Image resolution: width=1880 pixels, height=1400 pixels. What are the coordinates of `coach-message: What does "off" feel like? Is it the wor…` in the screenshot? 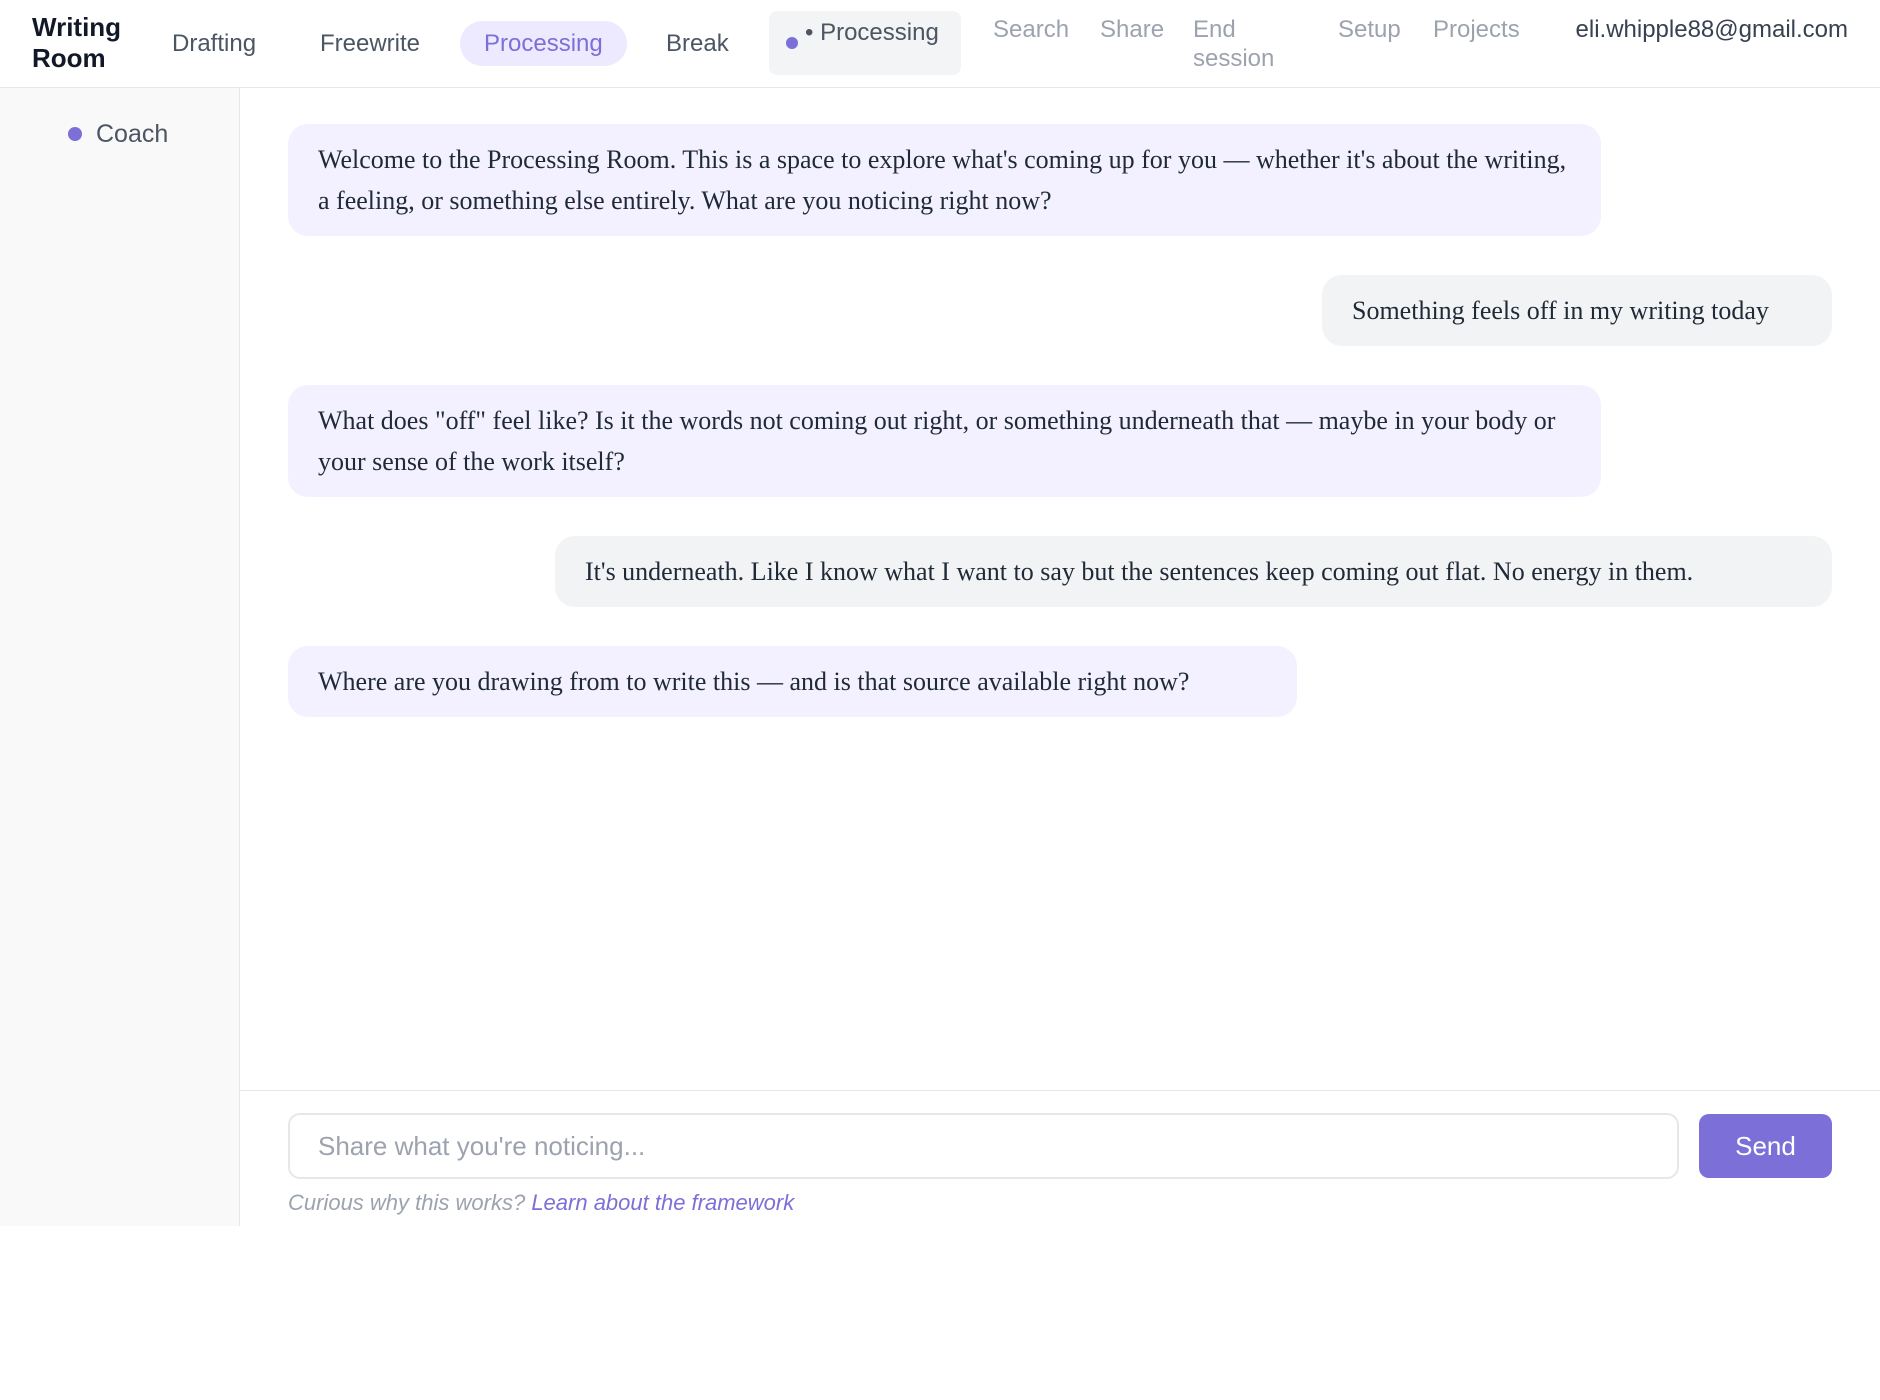 It's located at (944, 441).